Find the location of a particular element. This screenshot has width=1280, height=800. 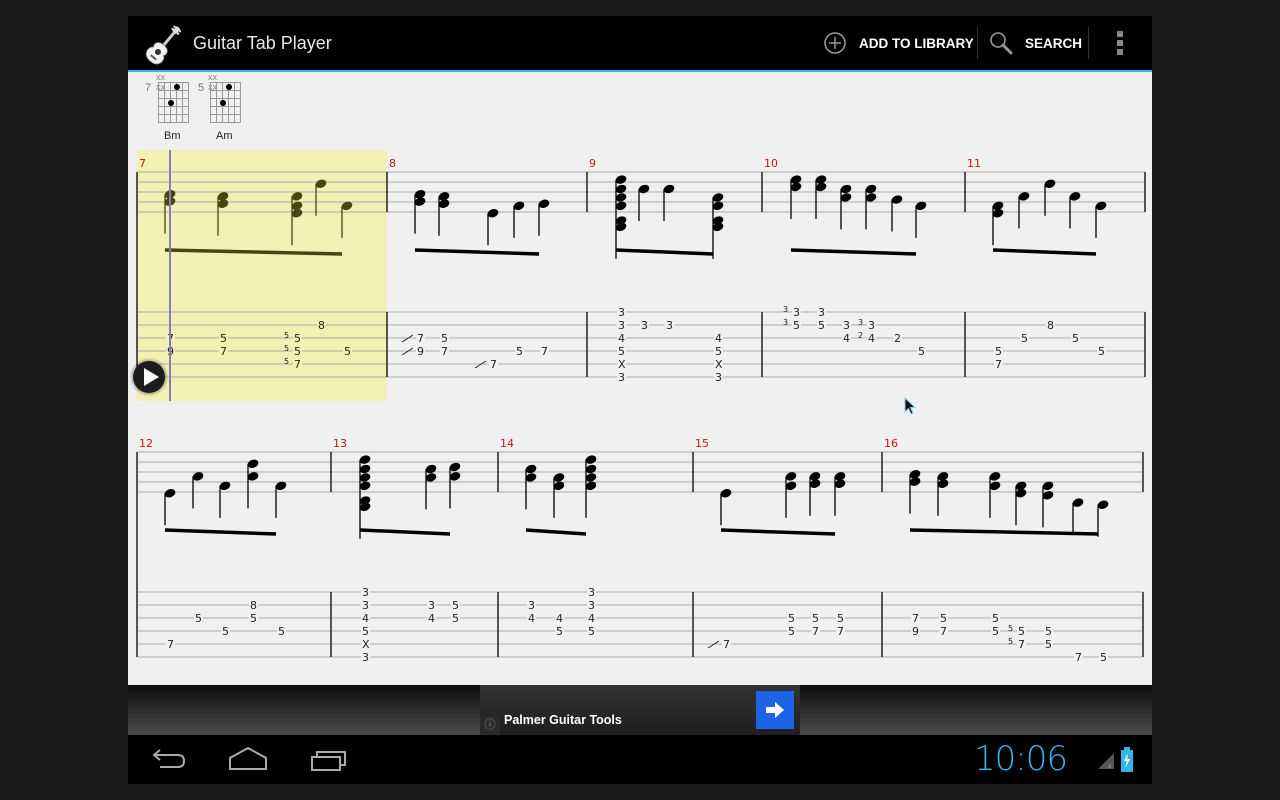

search-label: SEARCH is located at coordinates (1054, 43).